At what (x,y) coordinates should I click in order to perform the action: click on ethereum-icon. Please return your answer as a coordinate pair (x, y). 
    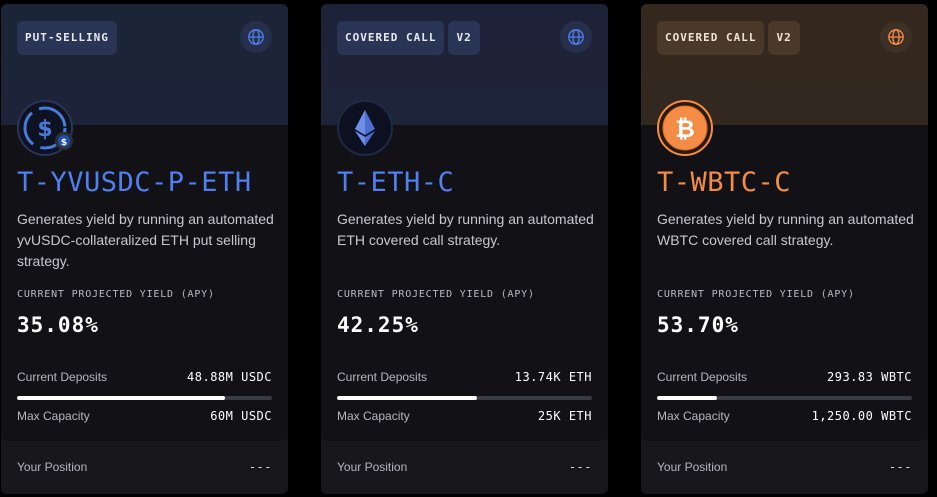
    Looking at the image, I should click on (365, 128).